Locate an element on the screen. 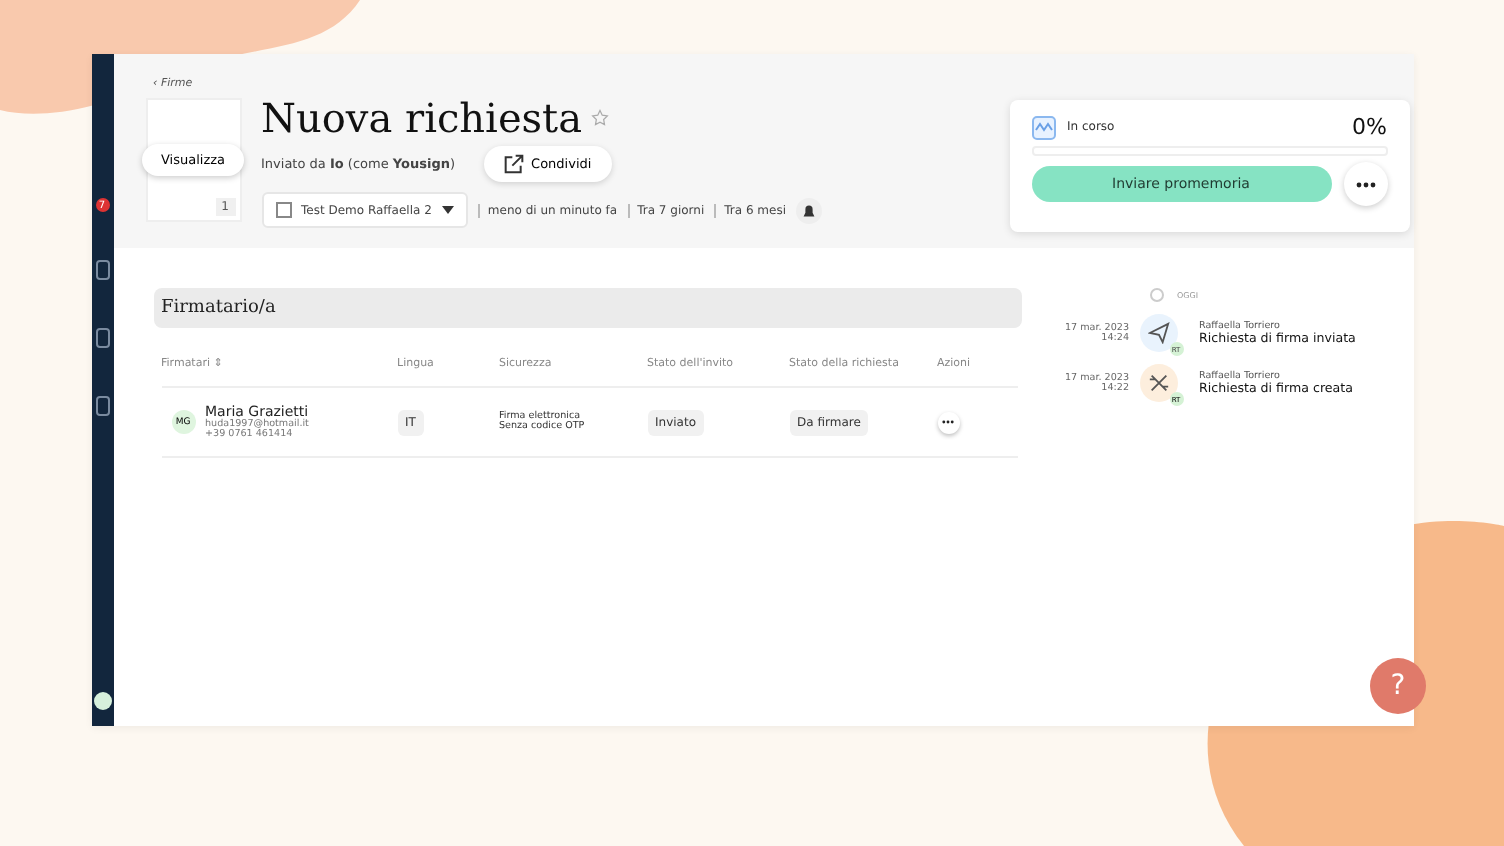 Image resolution: width=1504 pixels, height=846 pixels. section-header: Firmatario/a is located at coordinates (587, 308).